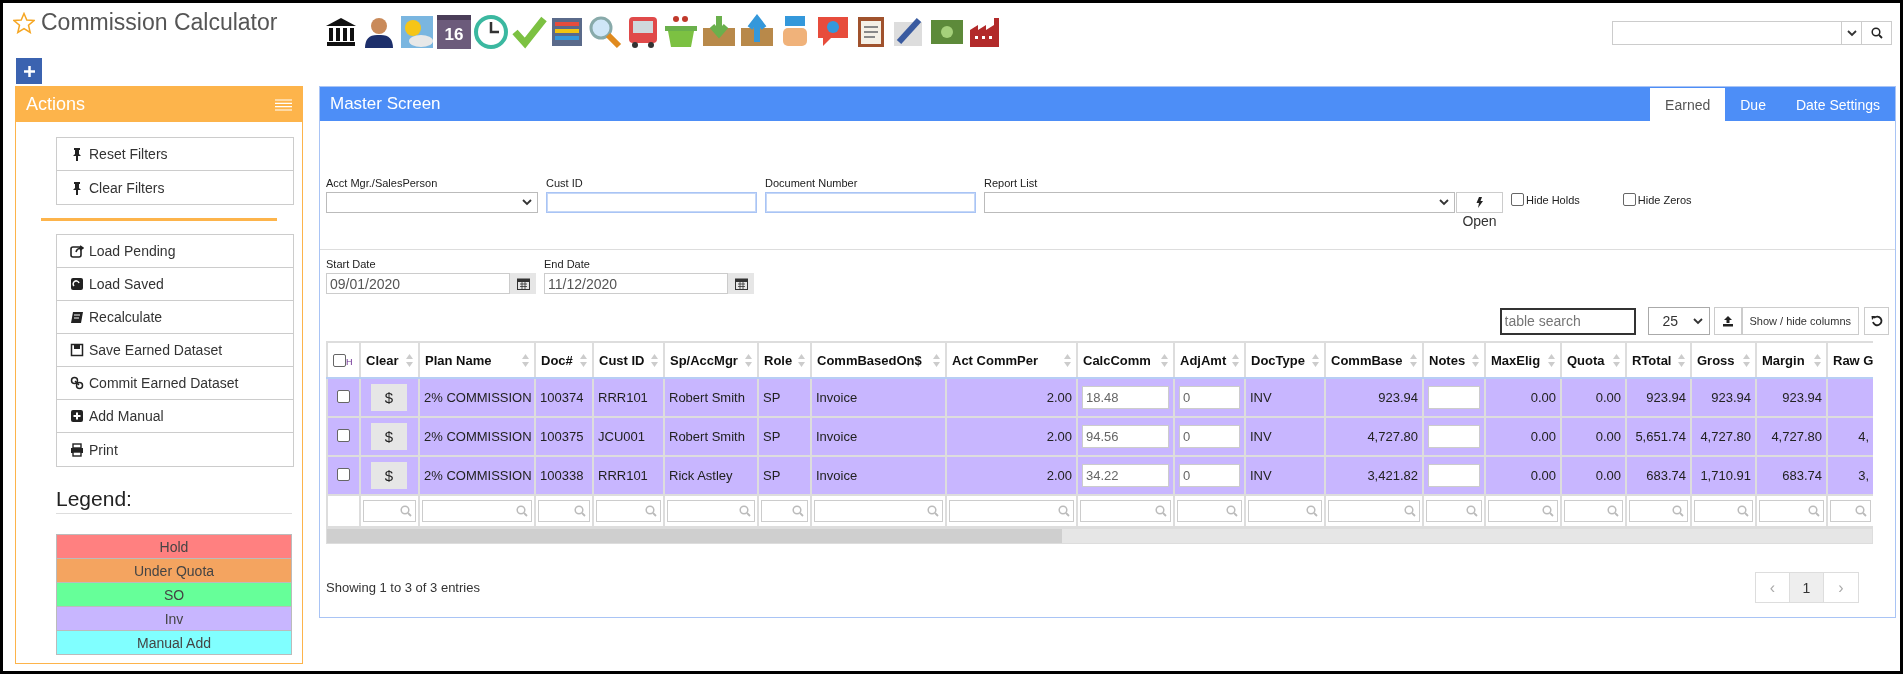 Image resolution: width=1903 pixels, height=674 pixels. I want to click on horizontal-scrollbar, so click(1099, 536).